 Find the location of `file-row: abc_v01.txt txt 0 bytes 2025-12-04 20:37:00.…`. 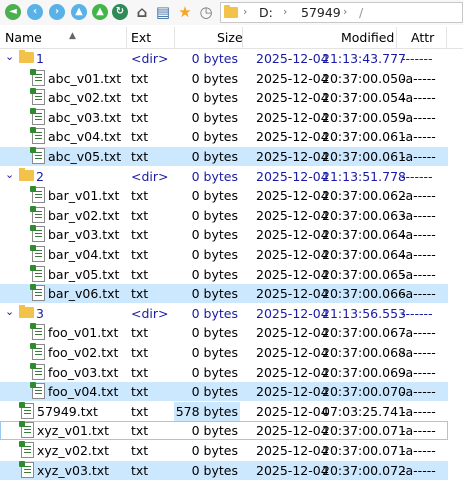

file-row: abc_v01.txt txt 0 bytes 2025-12-04 20:37:00.… is located at coordinates (224, 78).